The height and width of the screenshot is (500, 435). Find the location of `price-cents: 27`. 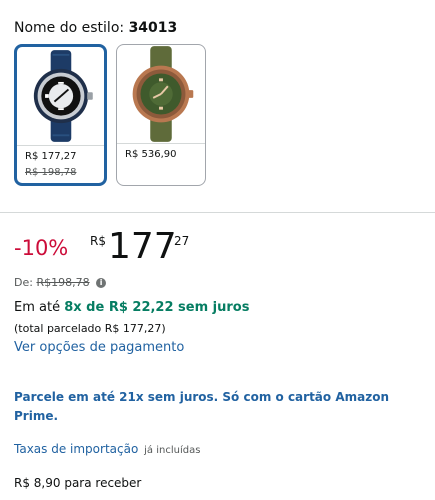

price-cents: 27 is located at coordinates (182, 241).